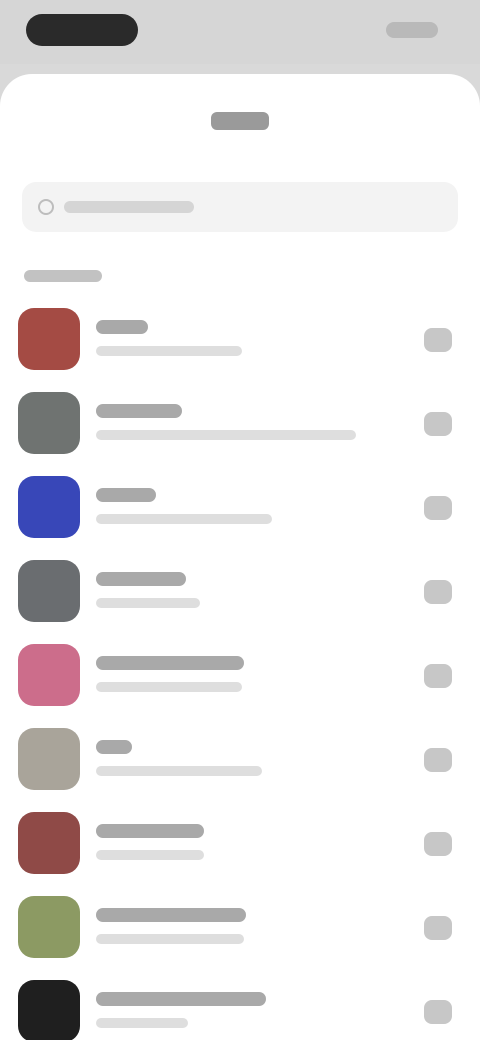  I want to click on sheet-header, so click(240, 121).